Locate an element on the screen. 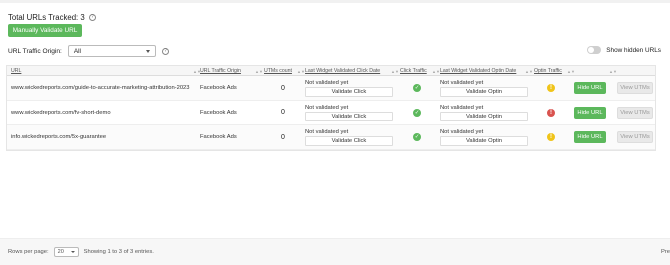 This screenshot has width=670, height=265. show-hidden-urls-label: Show hidden URLs is located at coordinates (633, 50).